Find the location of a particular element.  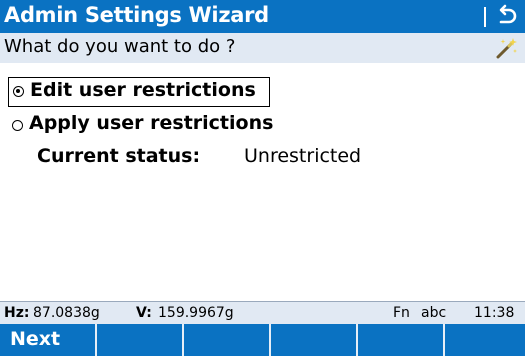

title-separator is located at coordinates (485, 17).